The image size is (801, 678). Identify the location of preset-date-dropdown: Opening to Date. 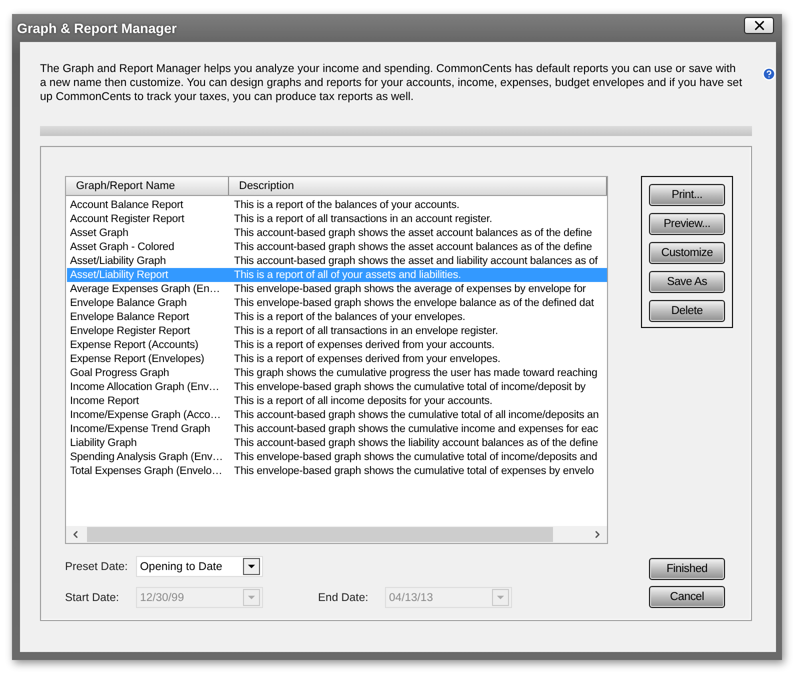
(199, 566).